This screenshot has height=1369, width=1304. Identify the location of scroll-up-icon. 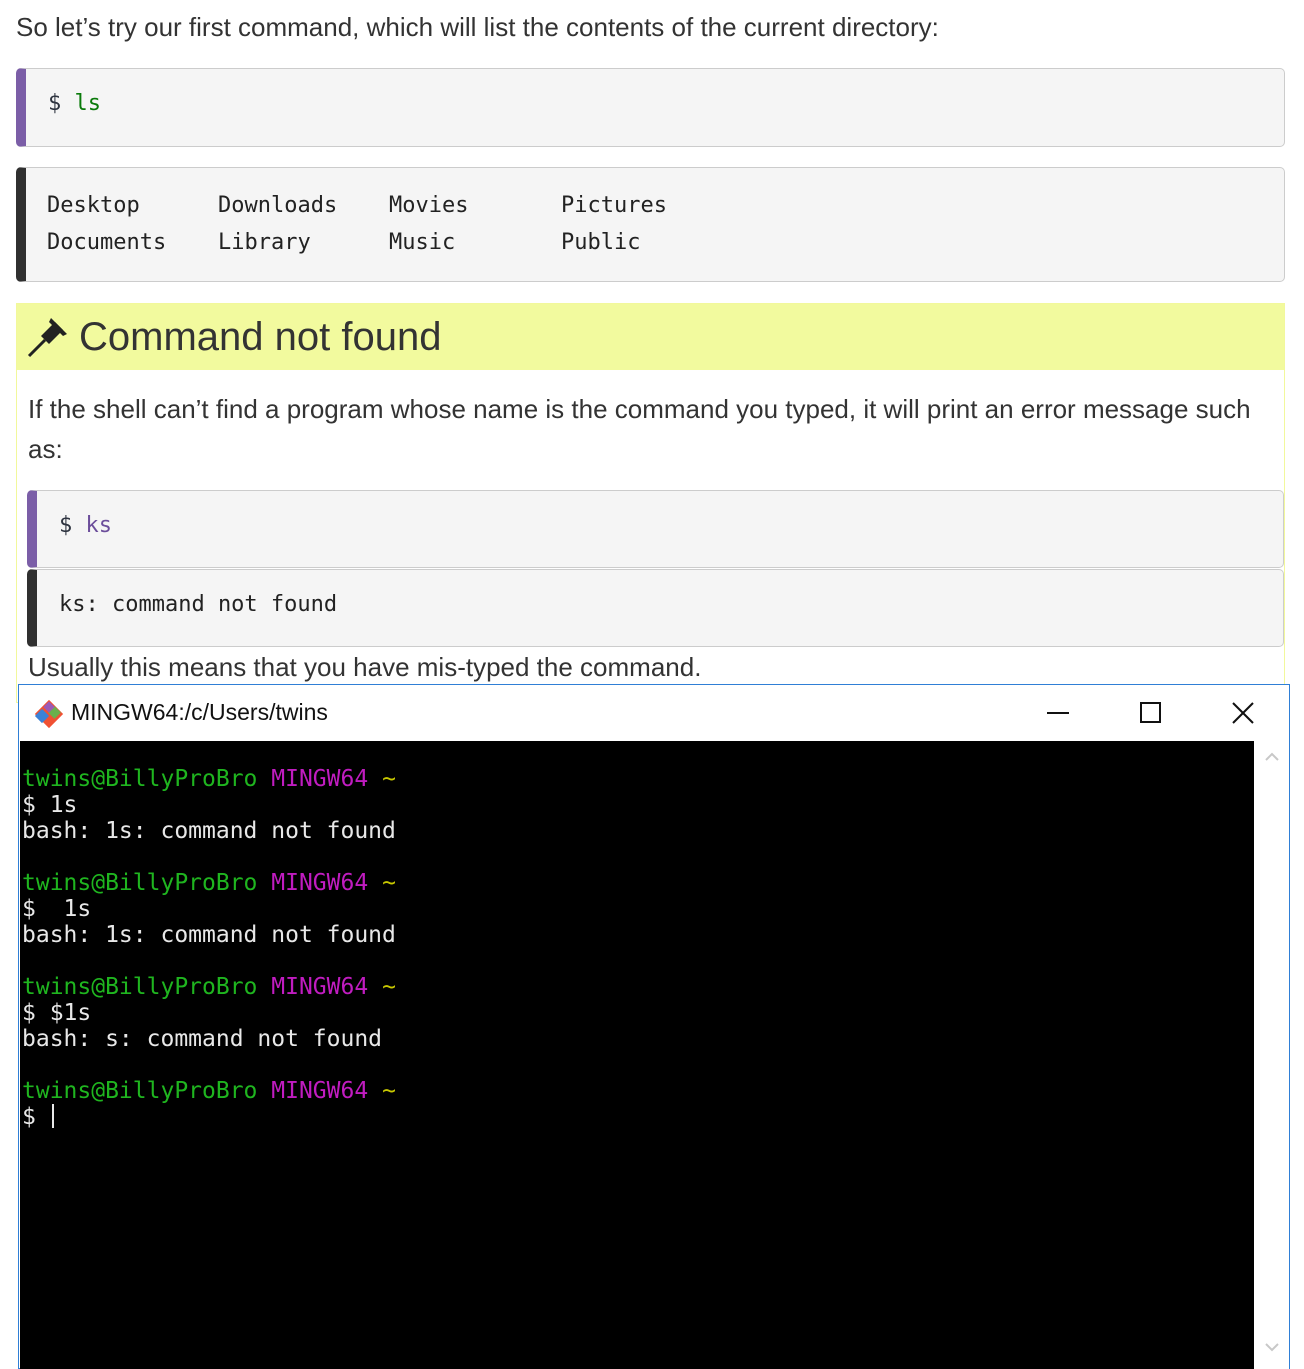
(1272, 757).